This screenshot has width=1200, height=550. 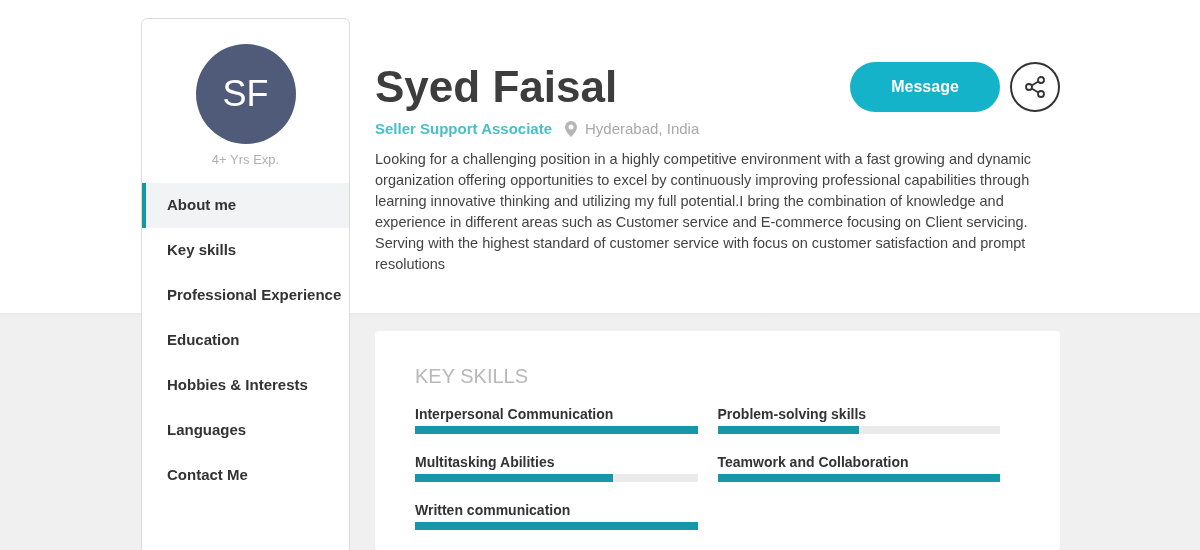 What do you see at coordinates (472, 376) in the screenshot?
I see `skills-heading: KEY SKILLS` at bounding box center [472, 376].